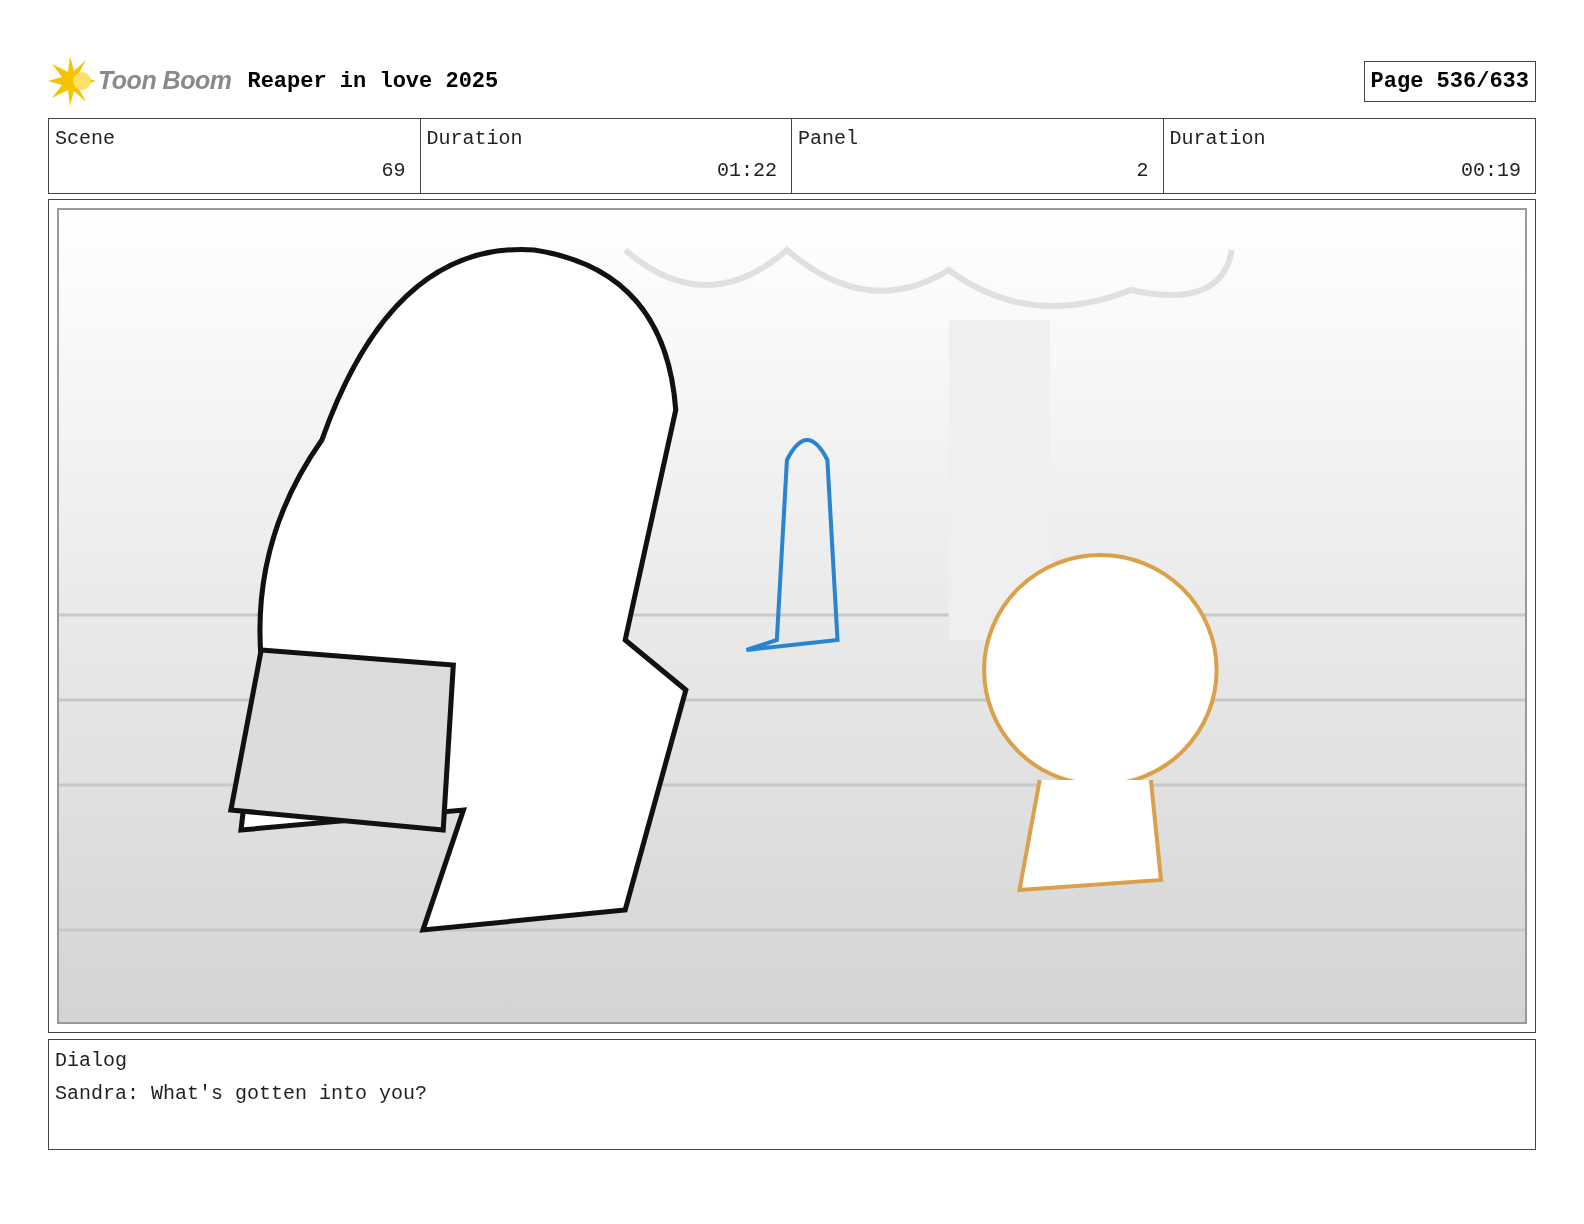  Describe the element at coordinates (91, 1061) in the screenshot. I see `dialog-label: Dialog` at that location.